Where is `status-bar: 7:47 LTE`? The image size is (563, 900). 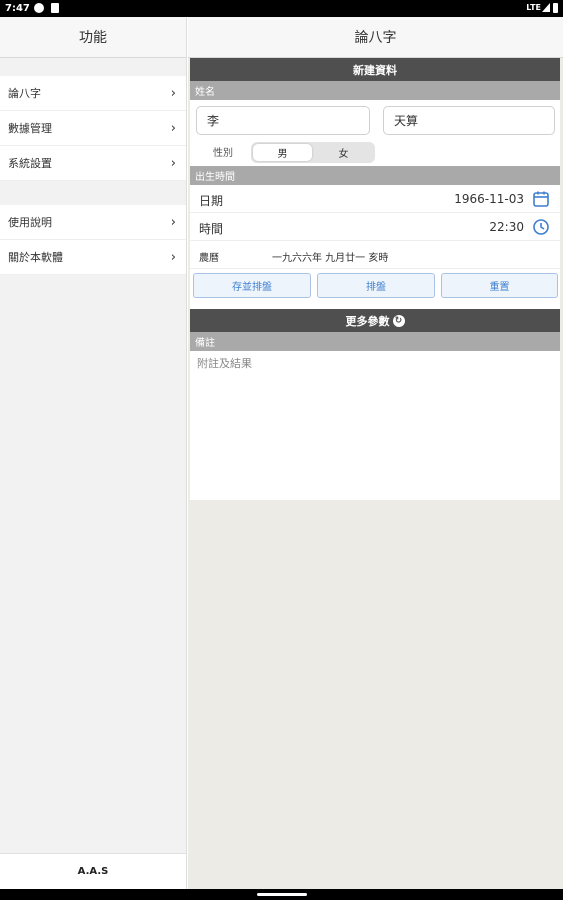 status-bar: 7:47 LTE is located at coordinates (281, 8).